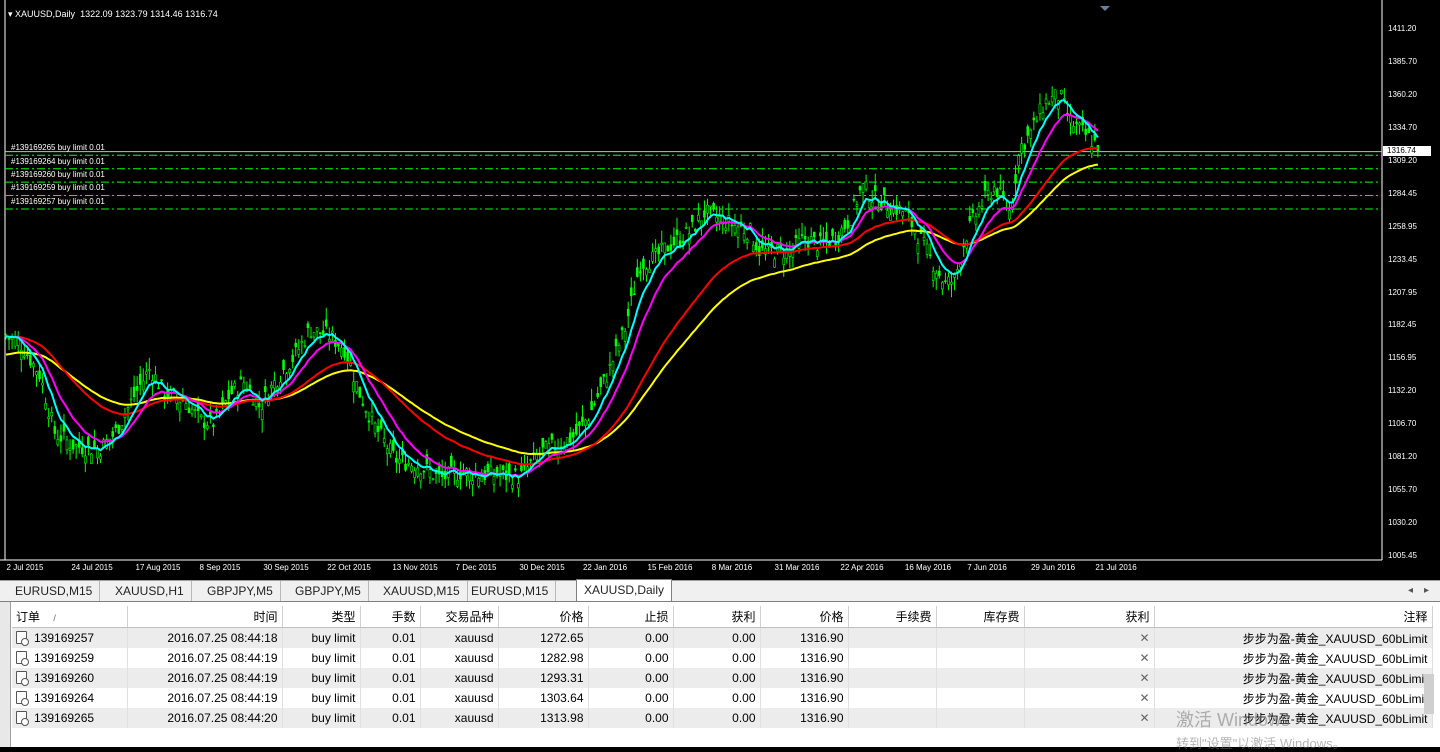 Image resolution: width=1440 pixels, height=752 pixels. I want to click on order-tp-cell: 0.00, so click(717, 698).